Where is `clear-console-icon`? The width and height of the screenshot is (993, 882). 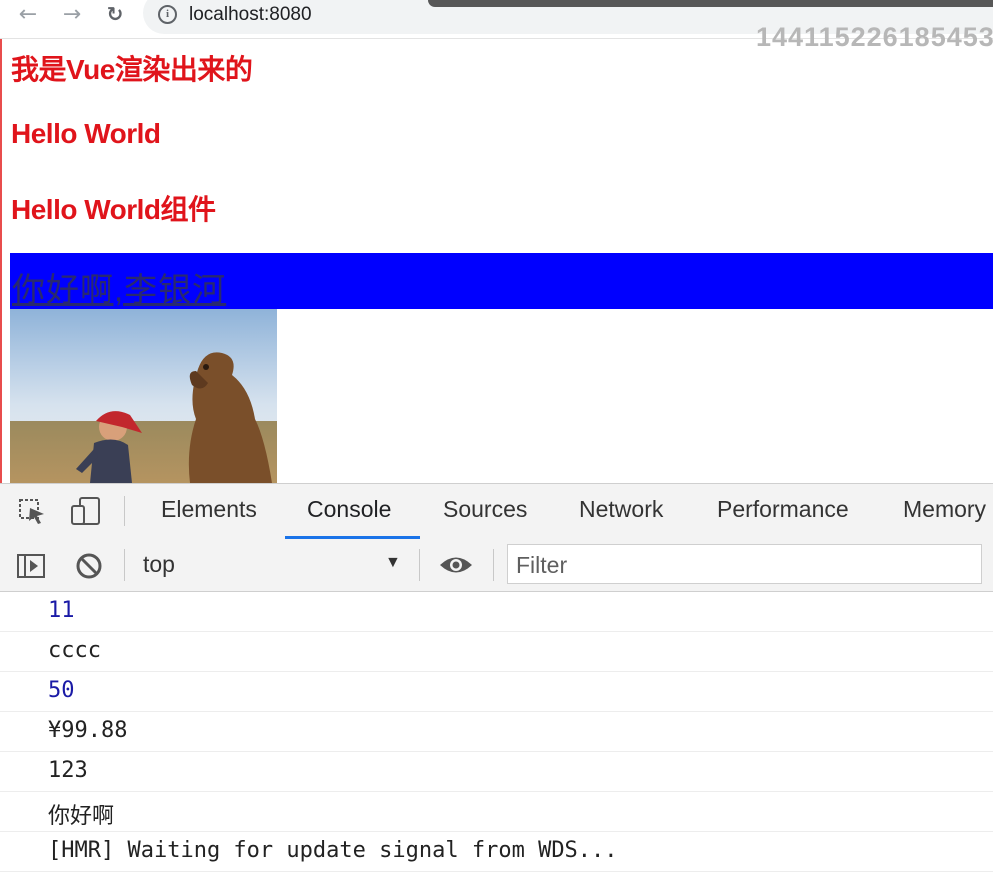
clear-console-icon is located at coordinates (89, 566).